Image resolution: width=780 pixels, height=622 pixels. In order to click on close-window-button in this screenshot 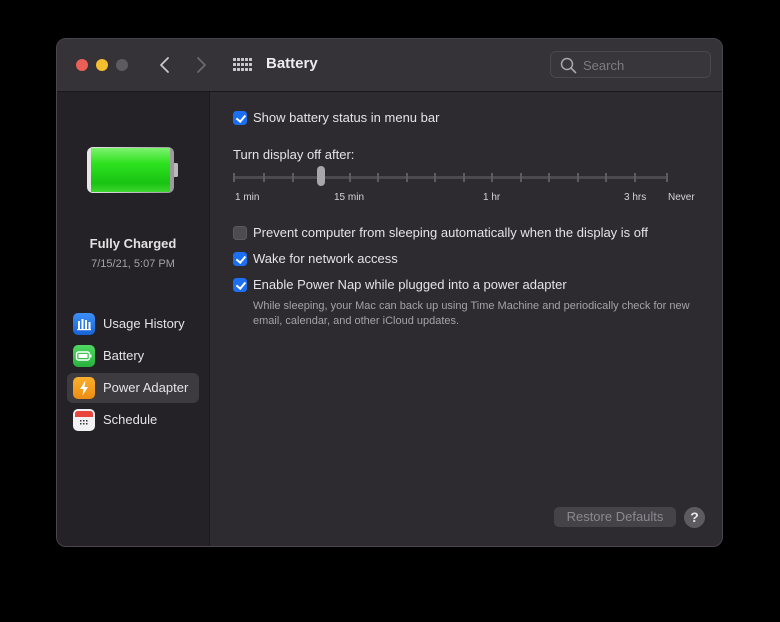, I will do `click(82, 65)`.